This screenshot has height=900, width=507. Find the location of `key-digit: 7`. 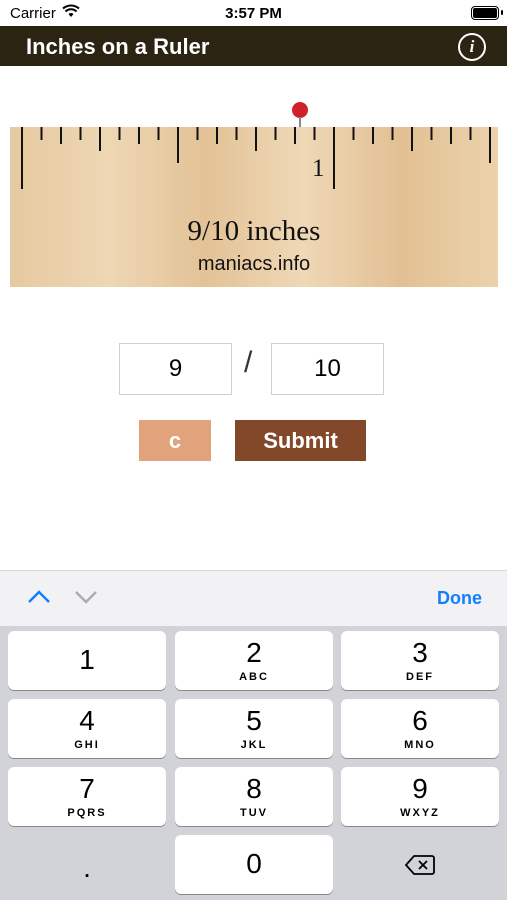

key-digit: 7 is located at coordinates (87, 788).